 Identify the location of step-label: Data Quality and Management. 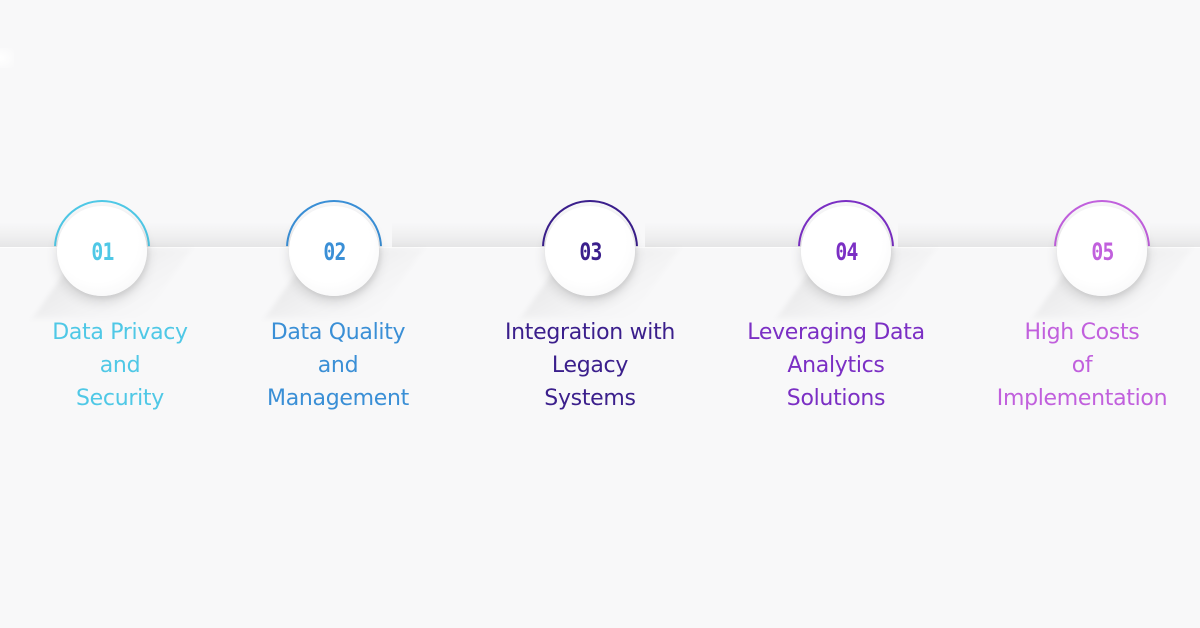
(338, 365).